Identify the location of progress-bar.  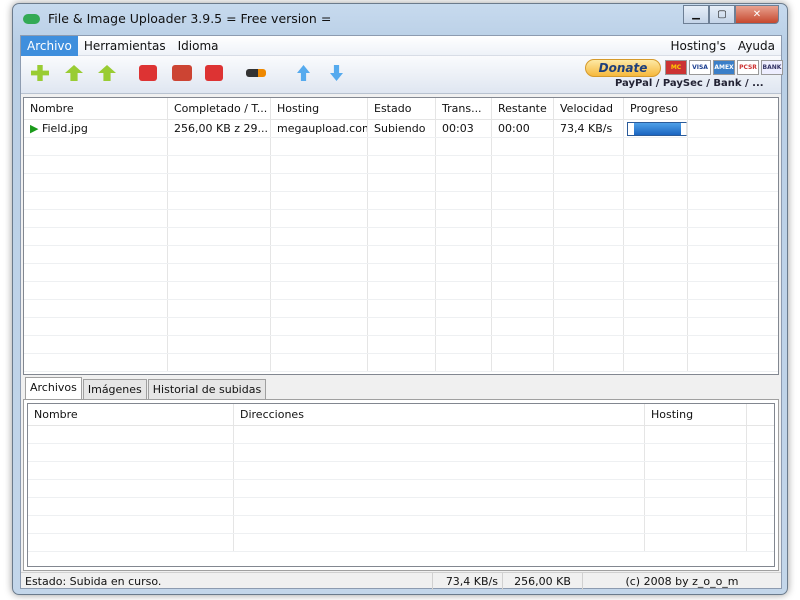
(657, 129).